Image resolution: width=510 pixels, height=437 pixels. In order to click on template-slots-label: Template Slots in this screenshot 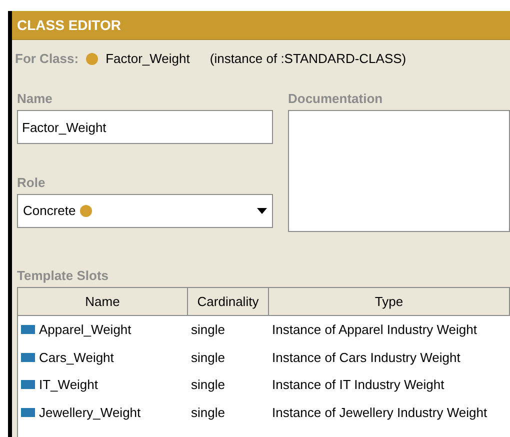, I will do `click(63, 276)`.